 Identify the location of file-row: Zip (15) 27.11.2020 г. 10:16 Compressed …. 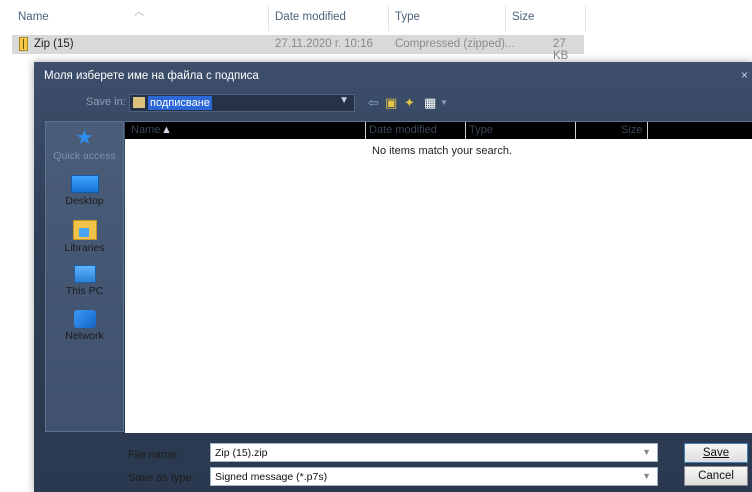
(298, 48).